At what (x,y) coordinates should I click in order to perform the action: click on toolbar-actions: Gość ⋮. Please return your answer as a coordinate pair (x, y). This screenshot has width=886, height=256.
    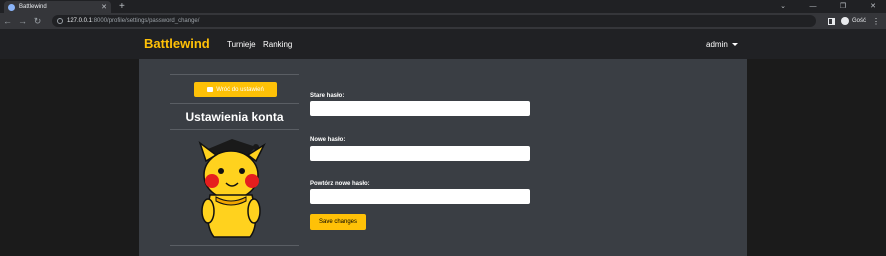
    Looking at the image, I should click on (853, 21).